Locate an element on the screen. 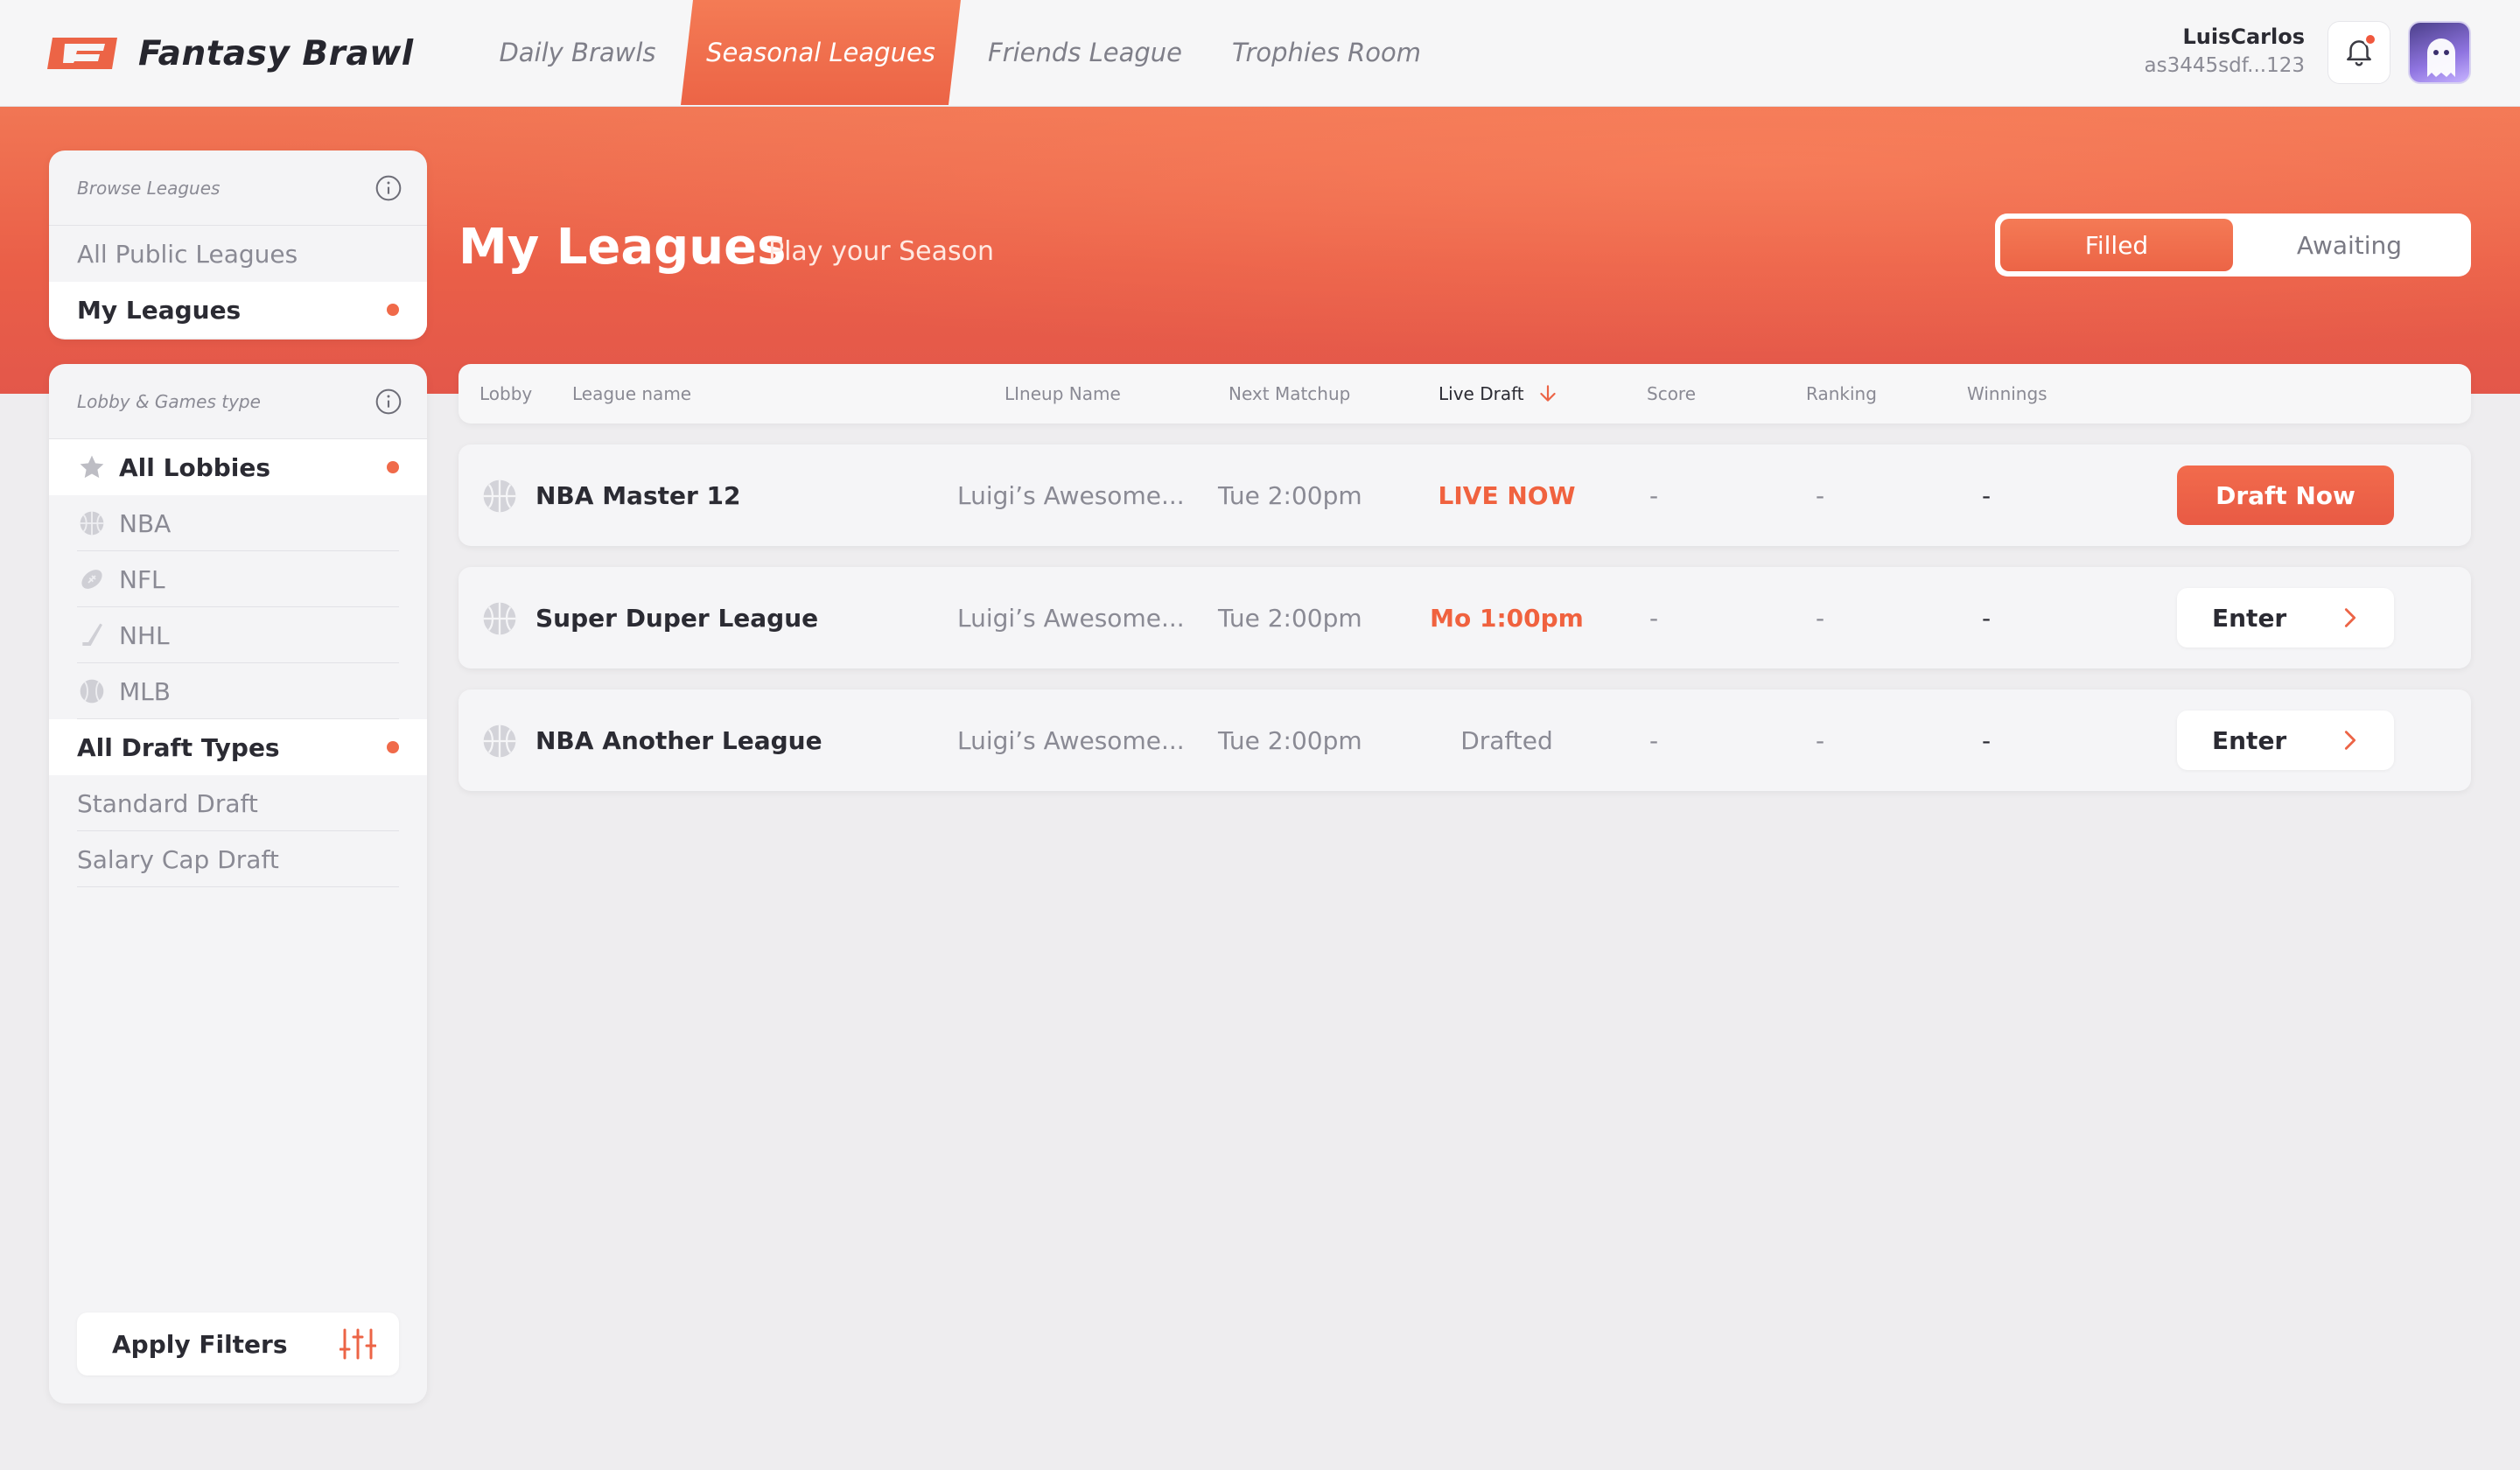 The width and height of the screenshot is (2520, 1470). lobby-item-label: MLB is located at coordinates (145, 691).